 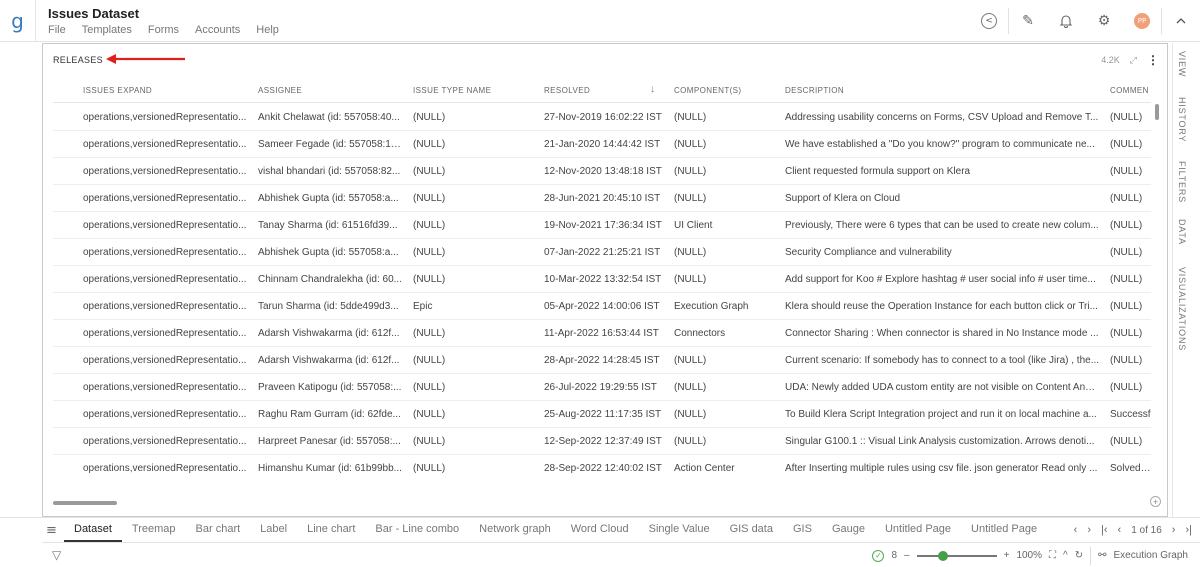 What do you see at coordinates (423, 306) in the screenshot?
I see `cell-issue-type: Epic` at bounding box center [423, 306].